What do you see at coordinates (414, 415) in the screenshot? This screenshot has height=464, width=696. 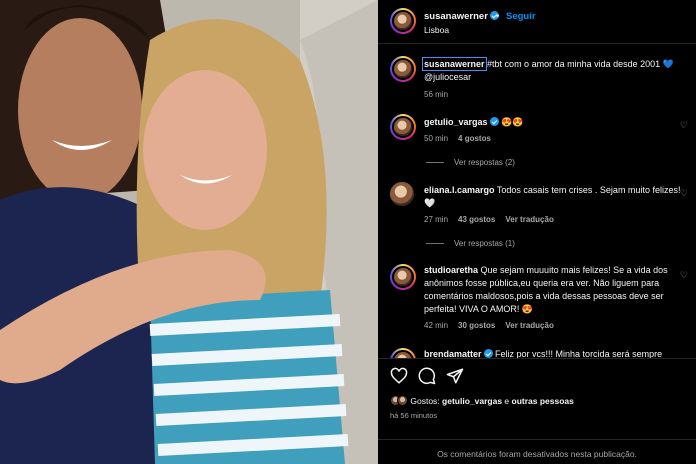 I see `post-timestamp: há 56 minutos` at bounding box center [414, 415].